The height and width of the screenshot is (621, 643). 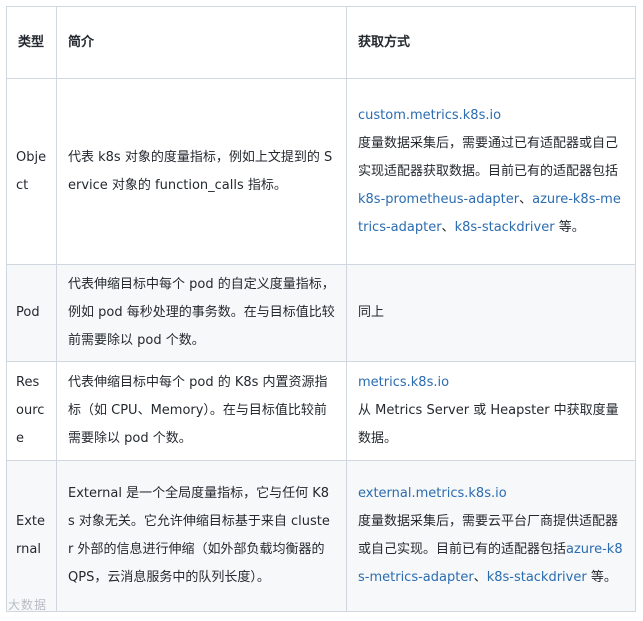 What do you see at coordinates (403, 382) in the screenshot?
I see `api-group-link: metrics.k8s.io` at bounding box center [403, 382].